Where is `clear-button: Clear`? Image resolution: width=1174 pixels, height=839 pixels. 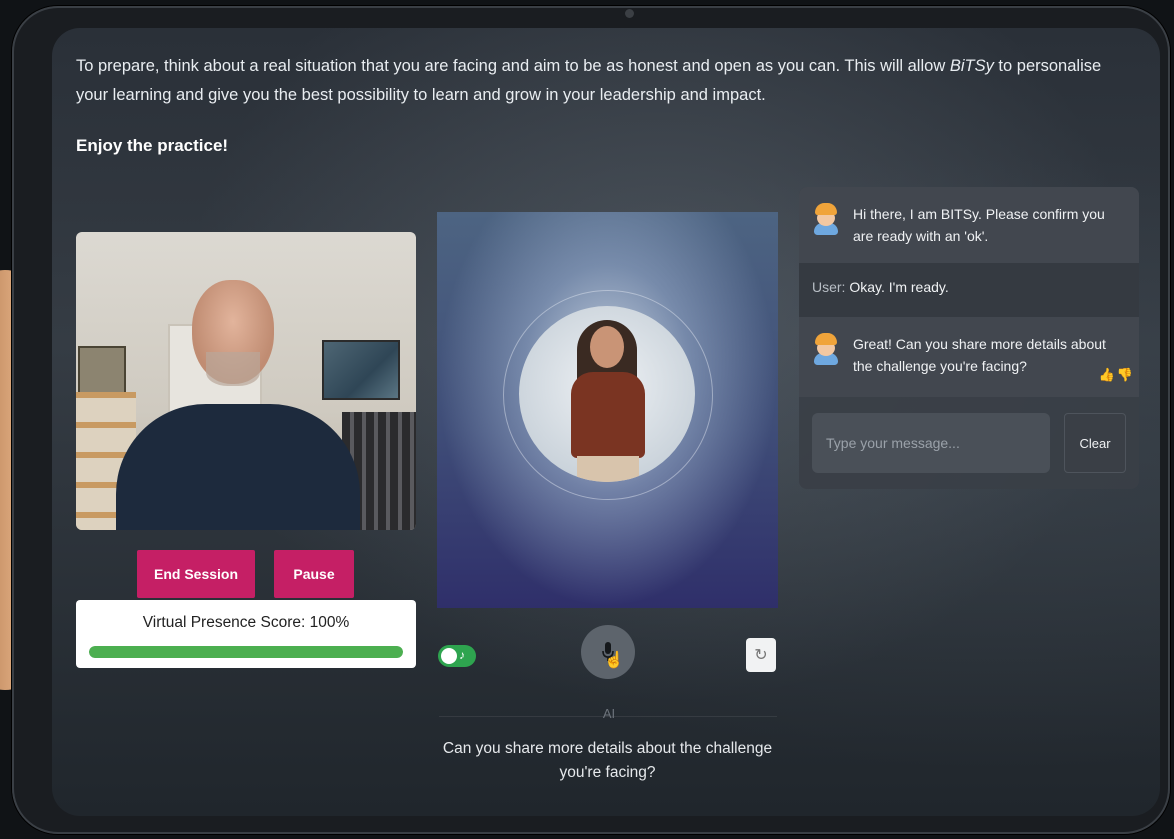
clear-button: Clear is located at coordinates (1095, 443).